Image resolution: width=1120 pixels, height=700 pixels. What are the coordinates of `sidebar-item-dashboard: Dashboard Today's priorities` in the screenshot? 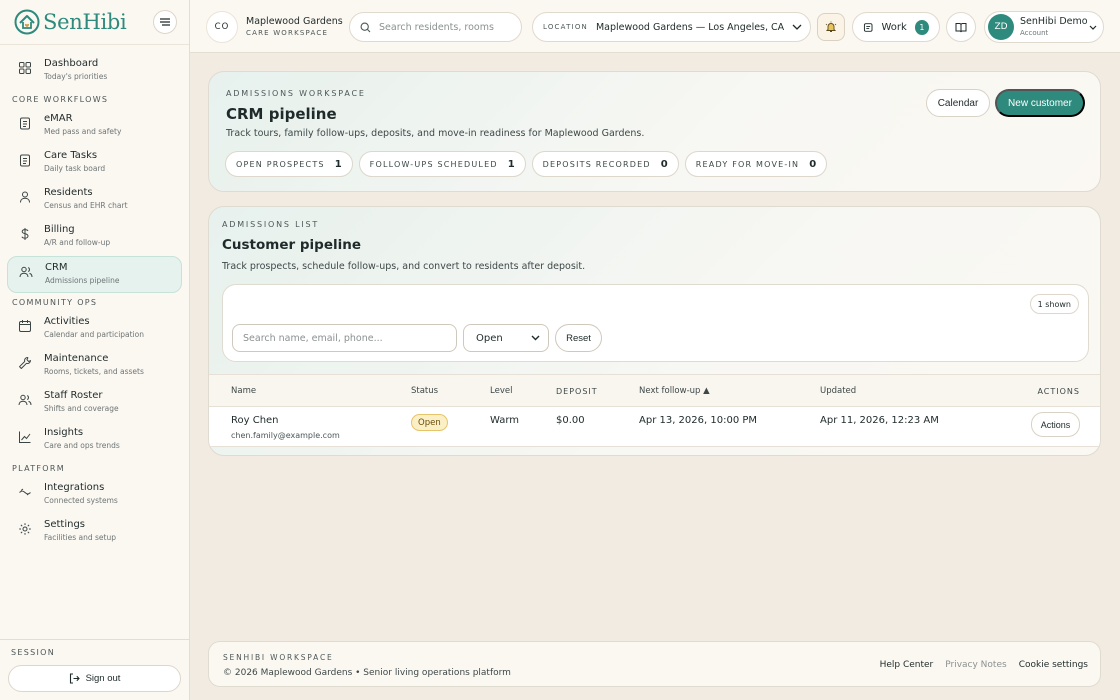 It's located at (91, 71).